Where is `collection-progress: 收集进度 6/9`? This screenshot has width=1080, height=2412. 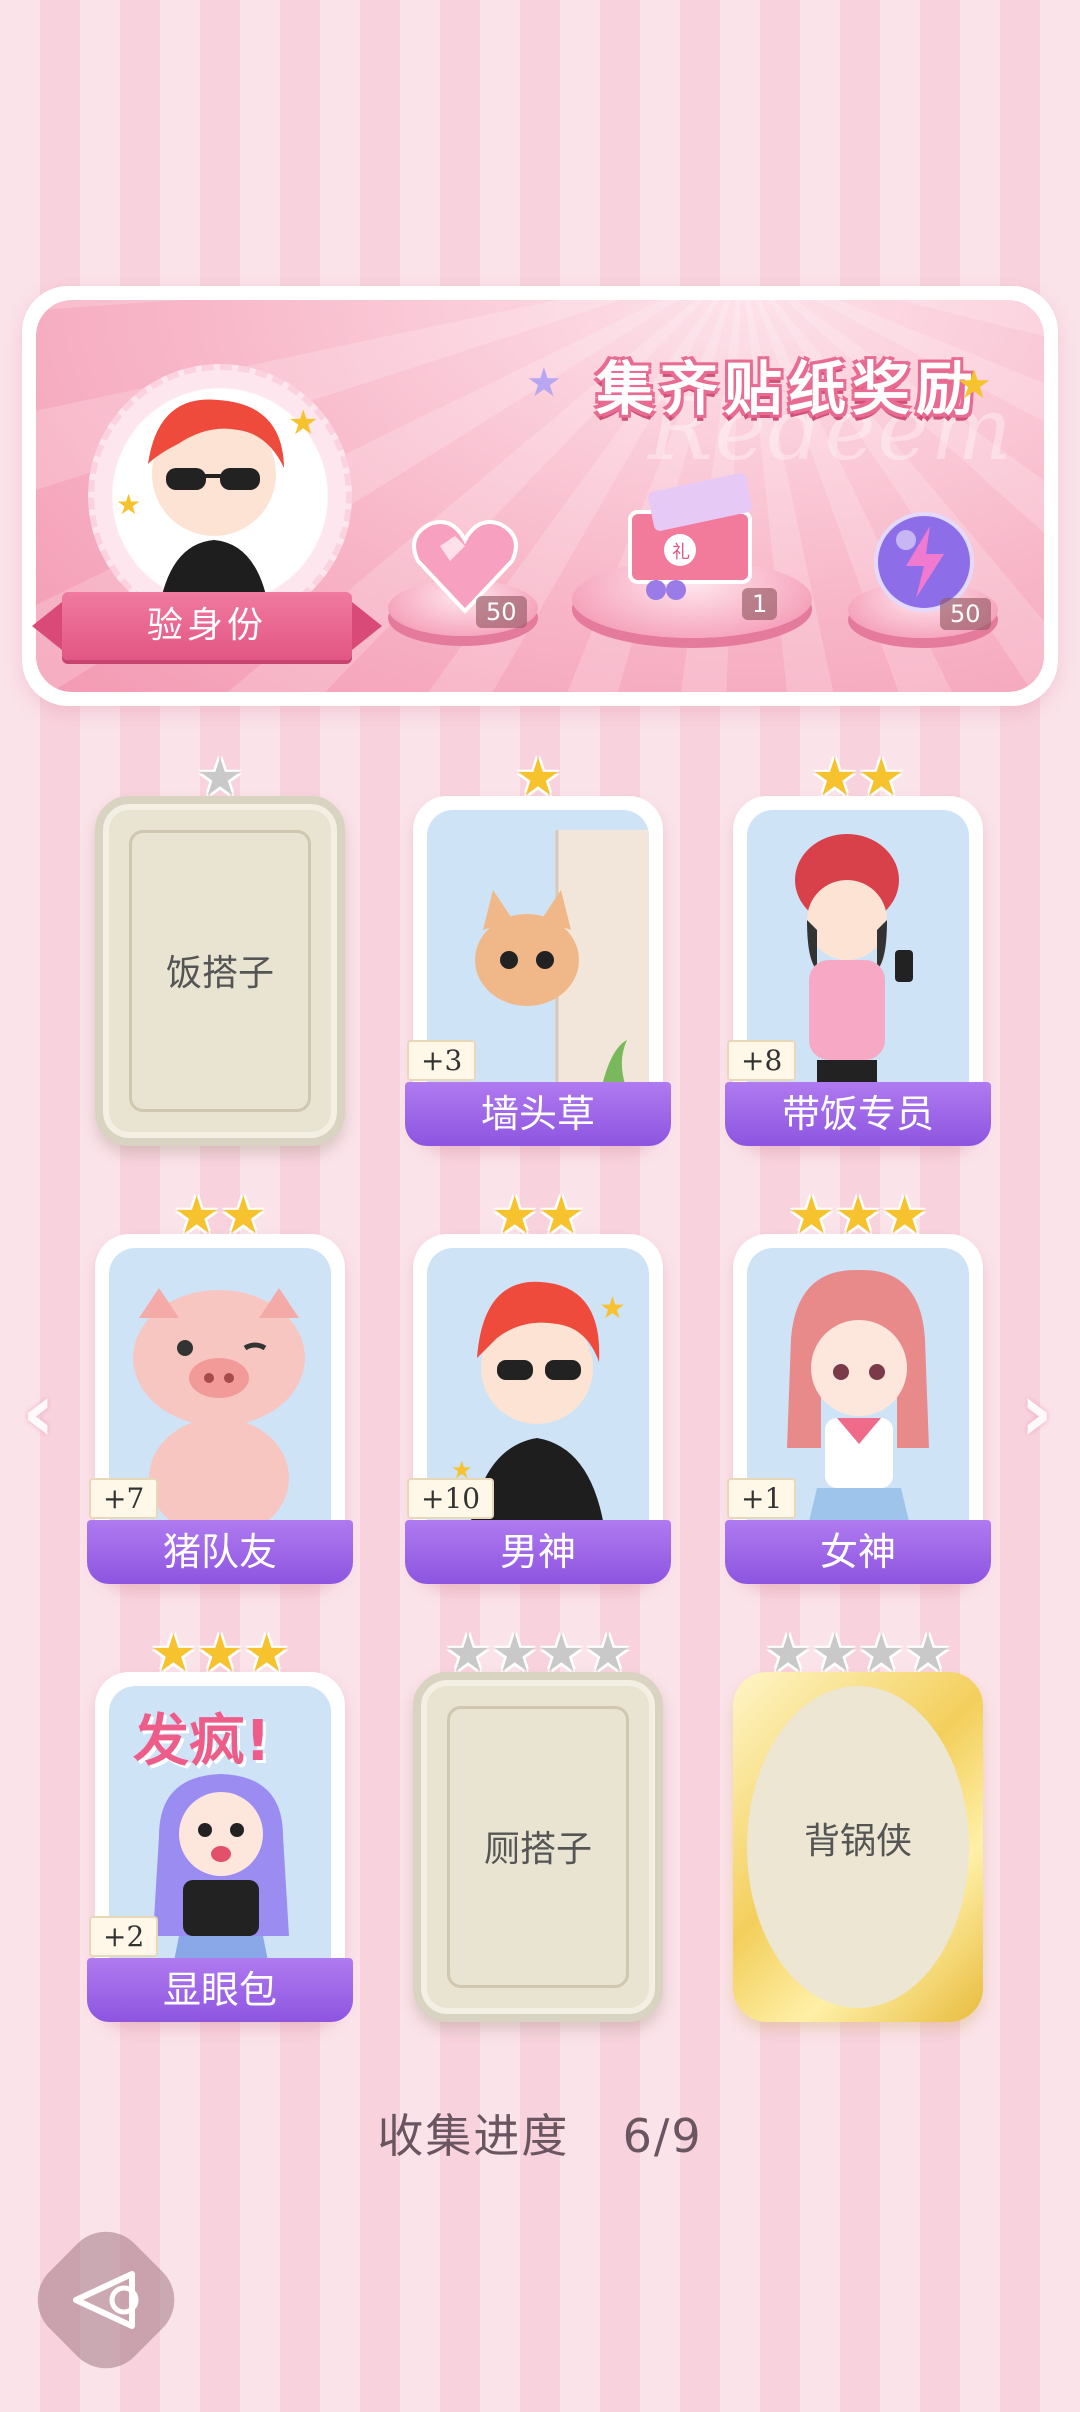 collection-progress: 收集进度 6/9 is located at coordinates (540, 2133).